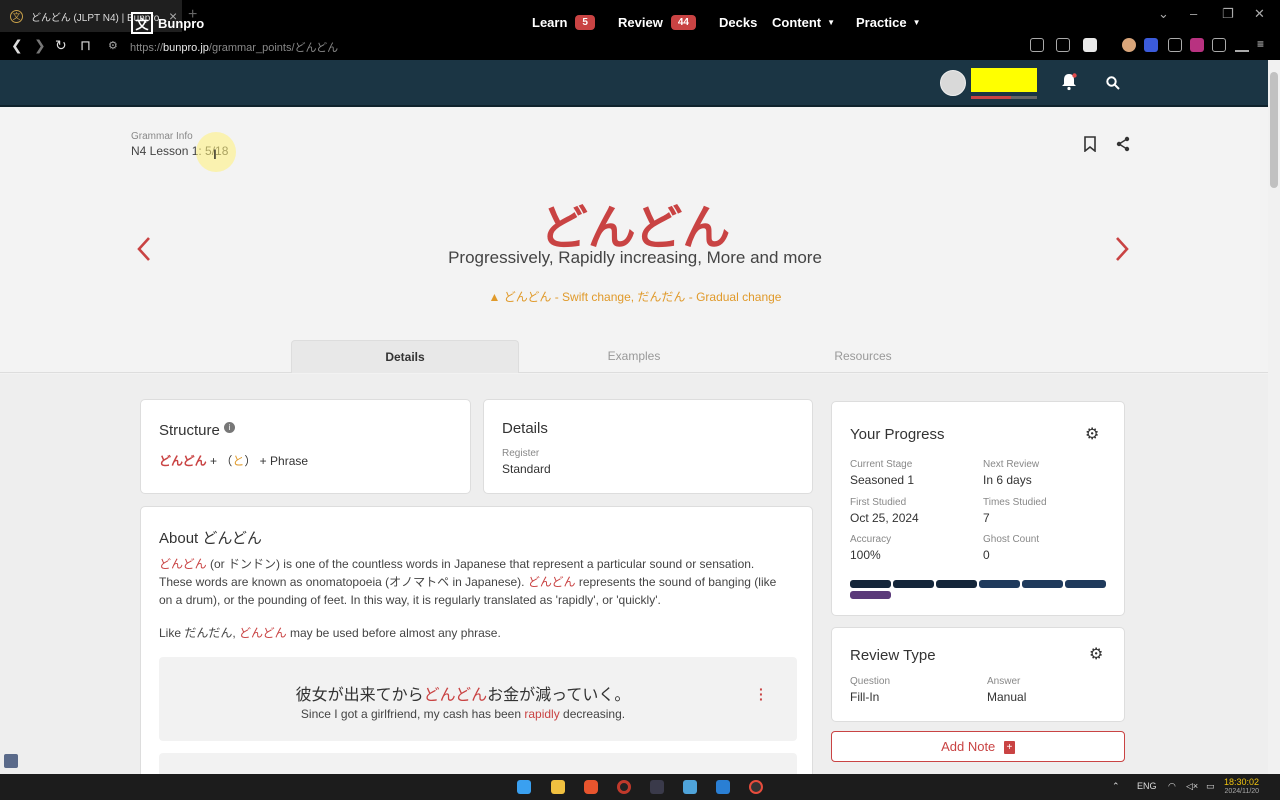  What do you see at coordinates (1242, 782) in the screenshot?
I see `clock-time: 18:30:02` at bounding box center [1242, 782].